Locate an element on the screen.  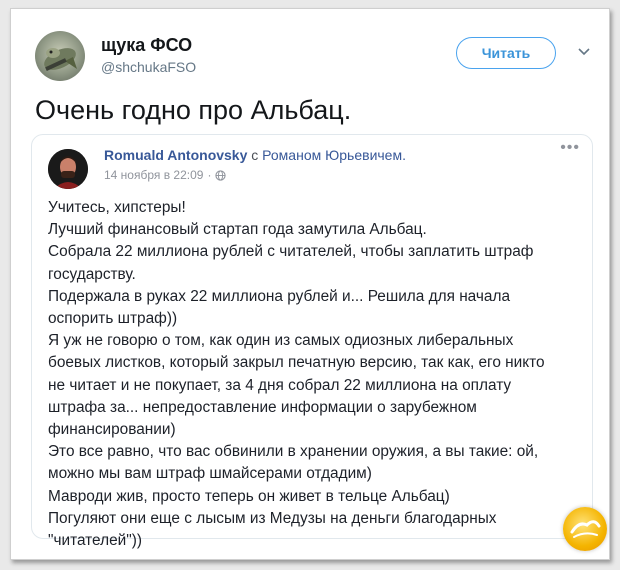
embed-author-avatar is located at coordinates (68, 169).